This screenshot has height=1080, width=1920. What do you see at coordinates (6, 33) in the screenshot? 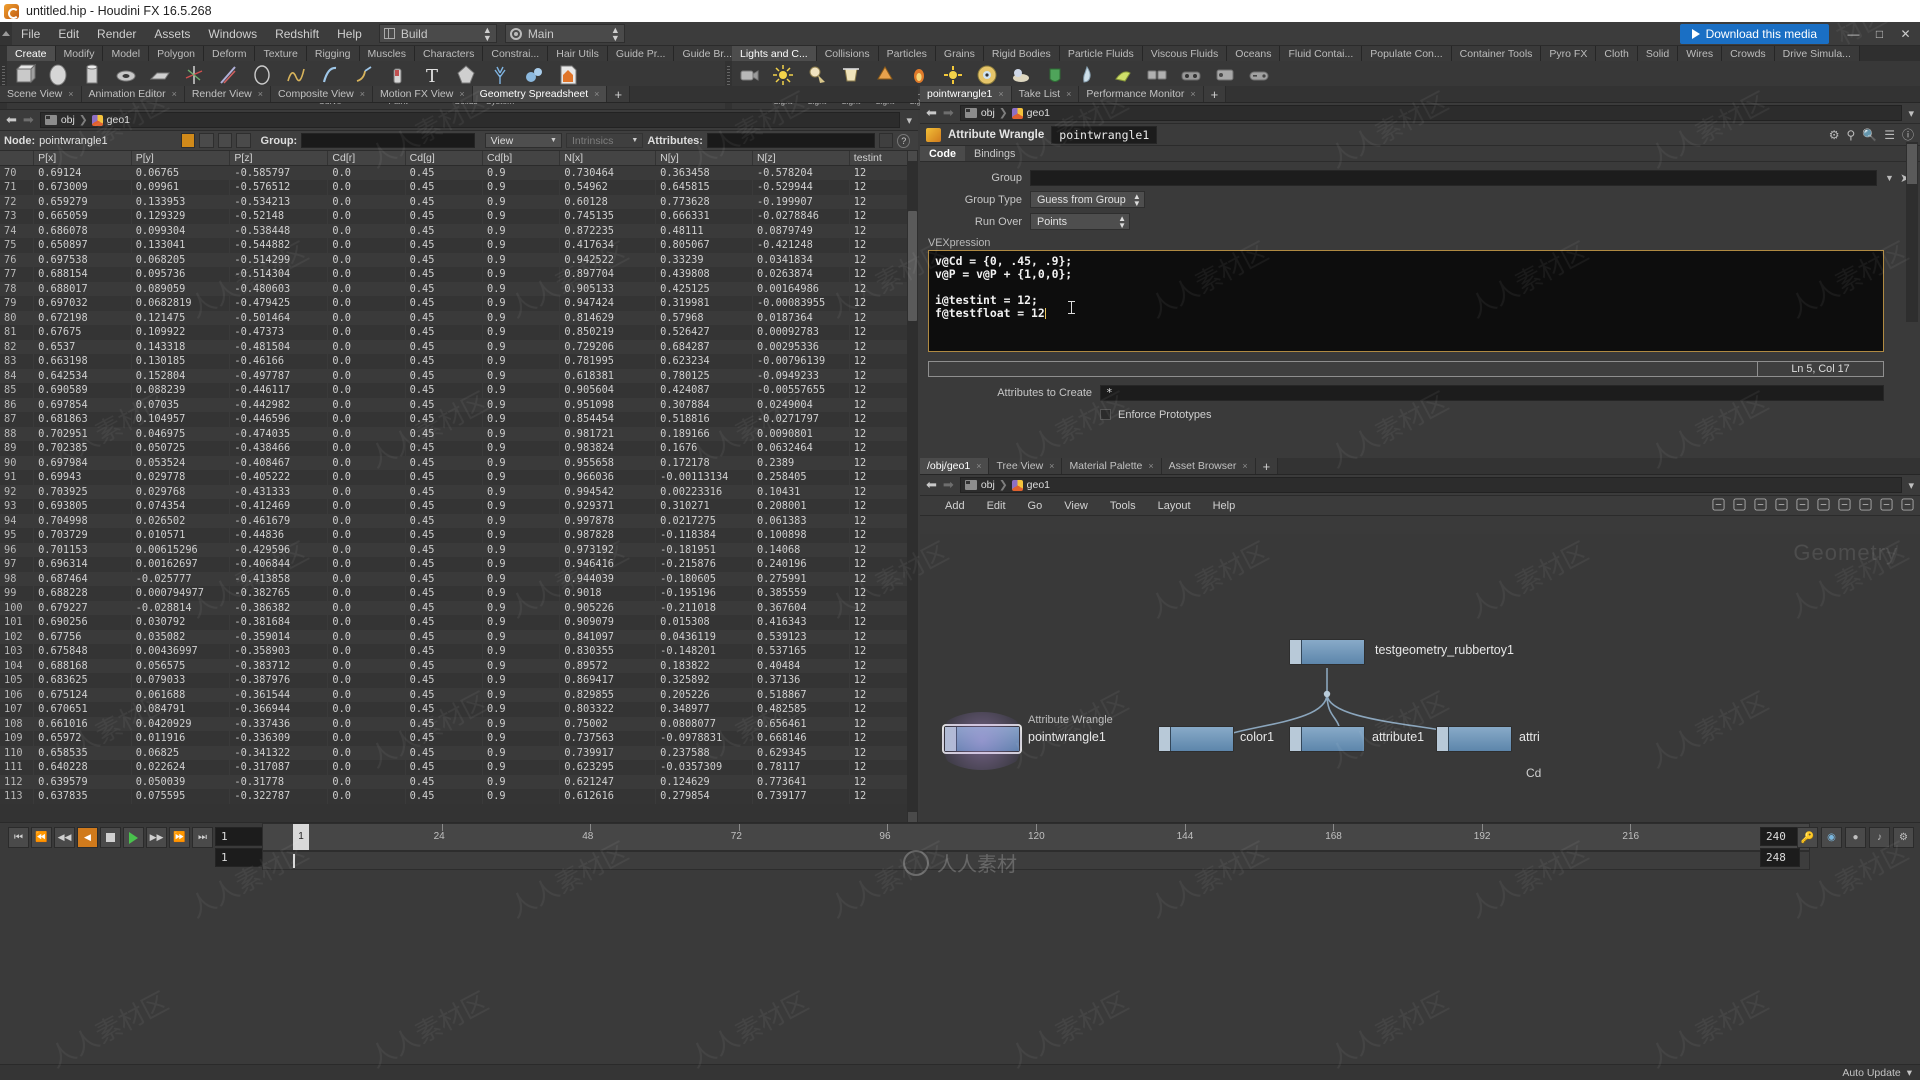
I see `menubar-grip` at bounding box center [6, 33].